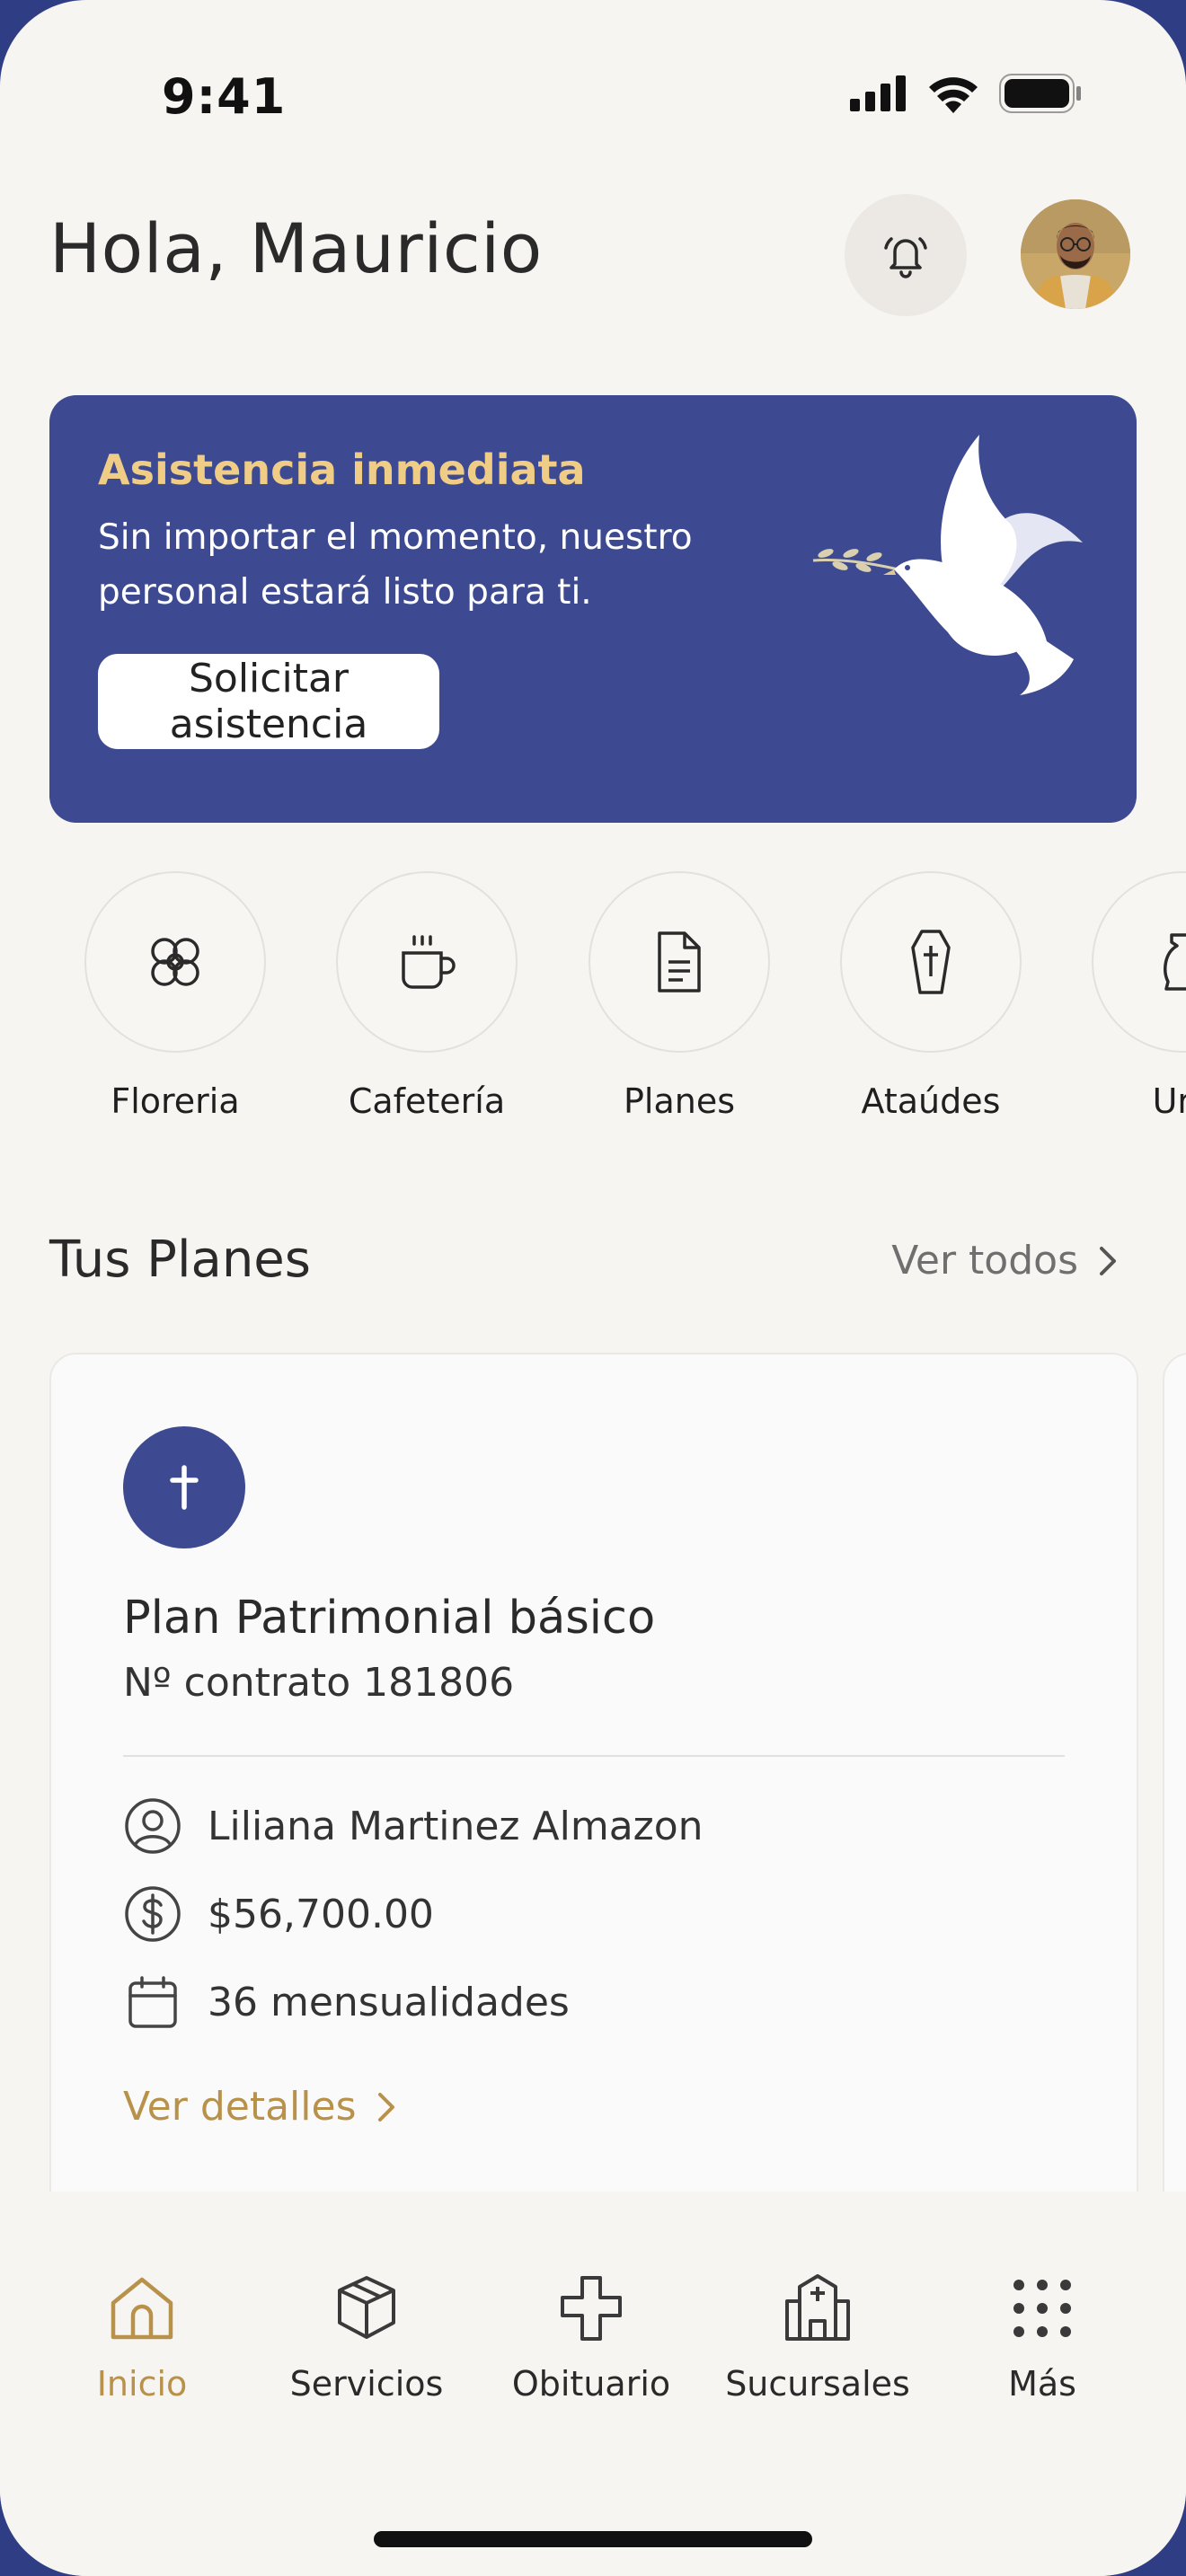  What do you see at coordinates (456, 1826) in the screenshot?
I see `plan-holder-name: Liliana Martinez Almazon` at bounding box center [456, 1826].